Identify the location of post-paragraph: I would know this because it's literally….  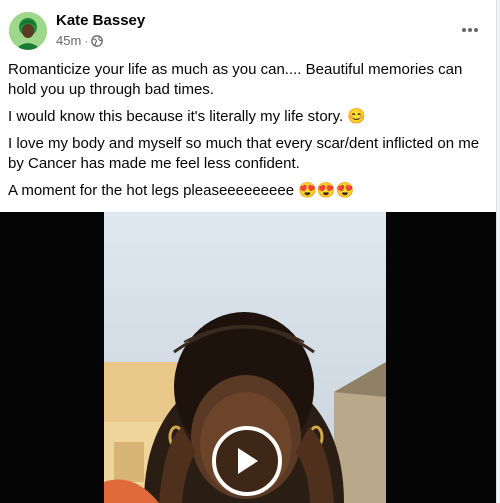
(187, 116).